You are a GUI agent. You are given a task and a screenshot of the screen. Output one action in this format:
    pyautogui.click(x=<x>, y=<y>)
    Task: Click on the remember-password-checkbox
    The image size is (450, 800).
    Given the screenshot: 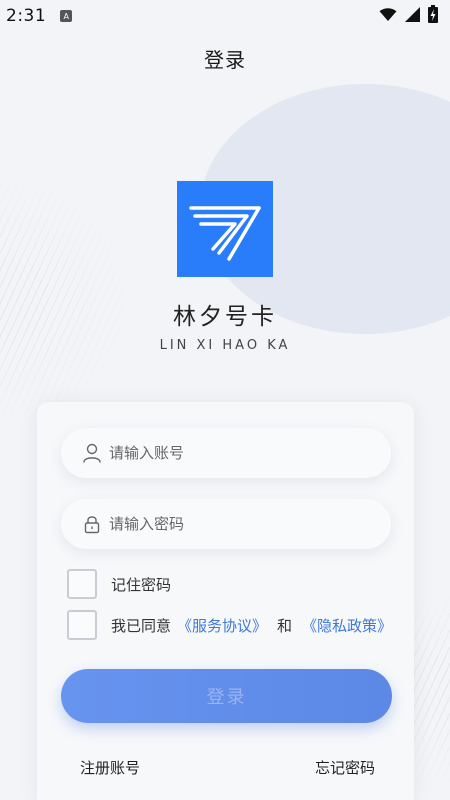 What is the action you would take?
    pyautogui.click(x=82, y=584)
    